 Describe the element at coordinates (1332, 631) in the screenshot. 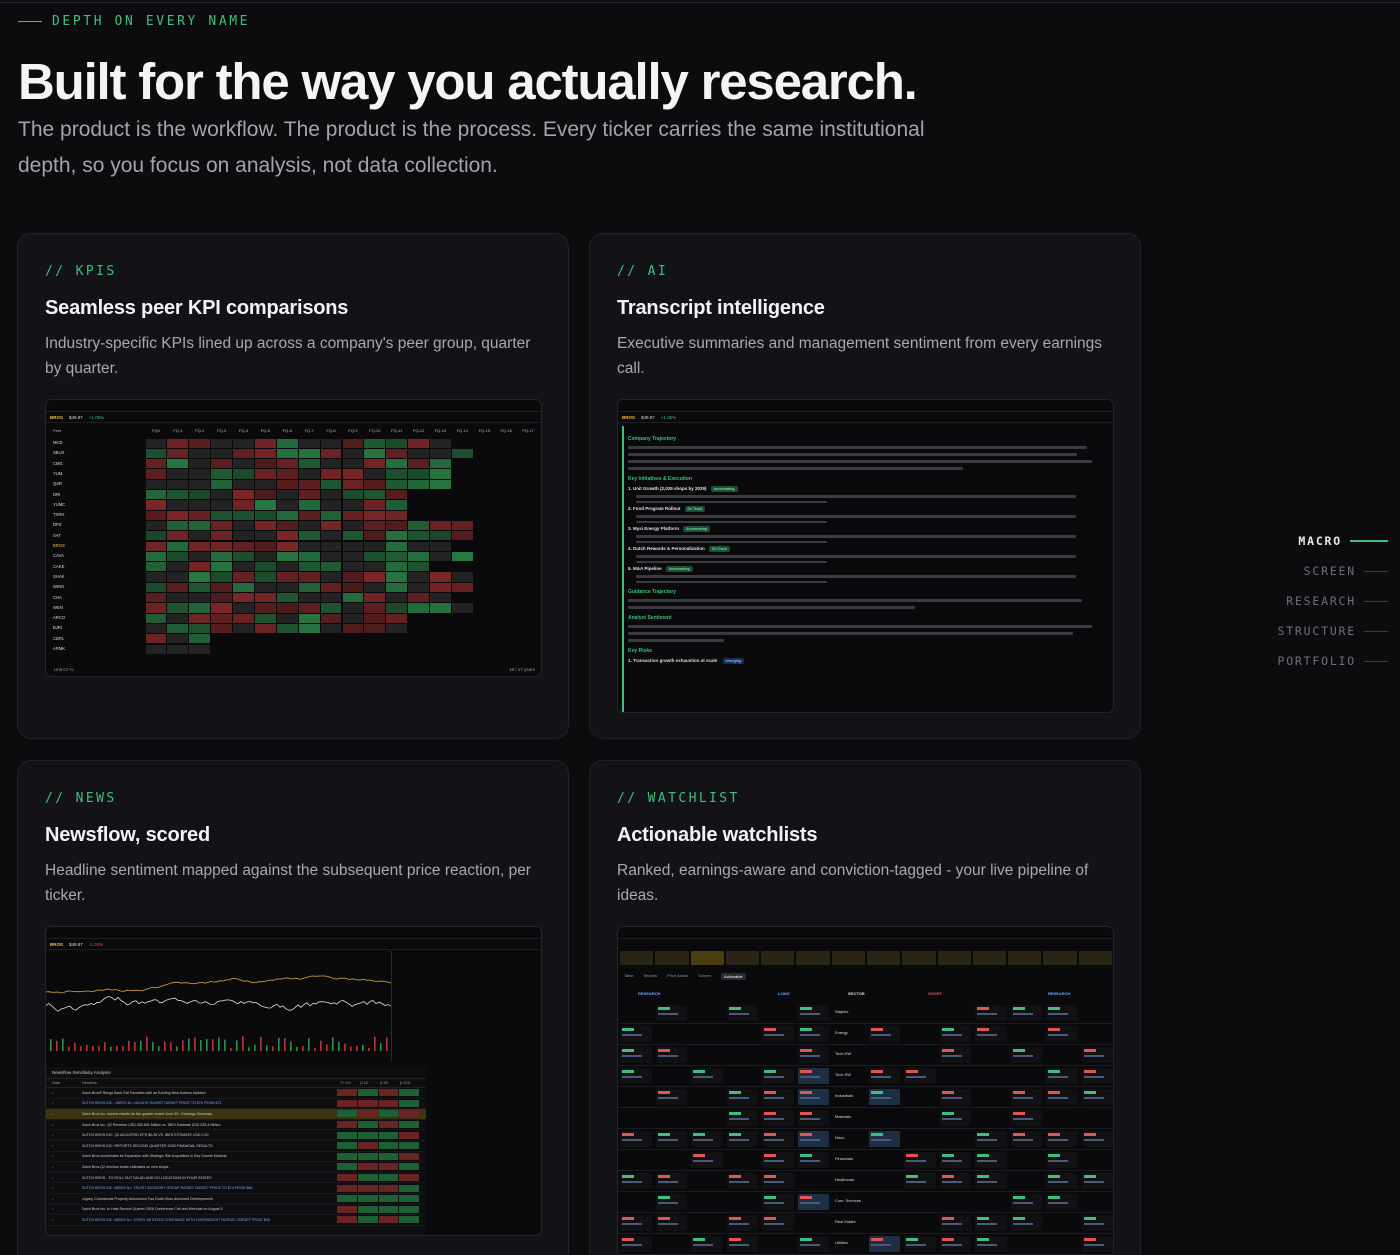

I see `side-nav-structure: STRUCTURE` at that location.